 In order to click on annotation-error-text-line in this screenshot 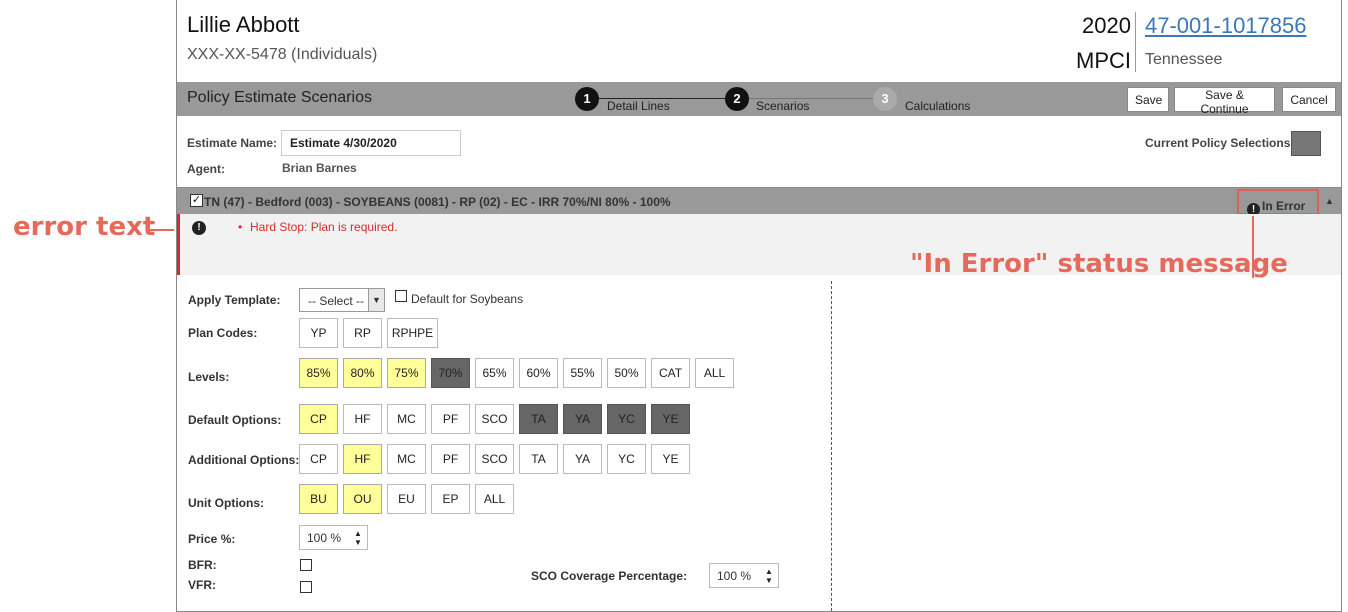, I will do `click(160, 230)`.